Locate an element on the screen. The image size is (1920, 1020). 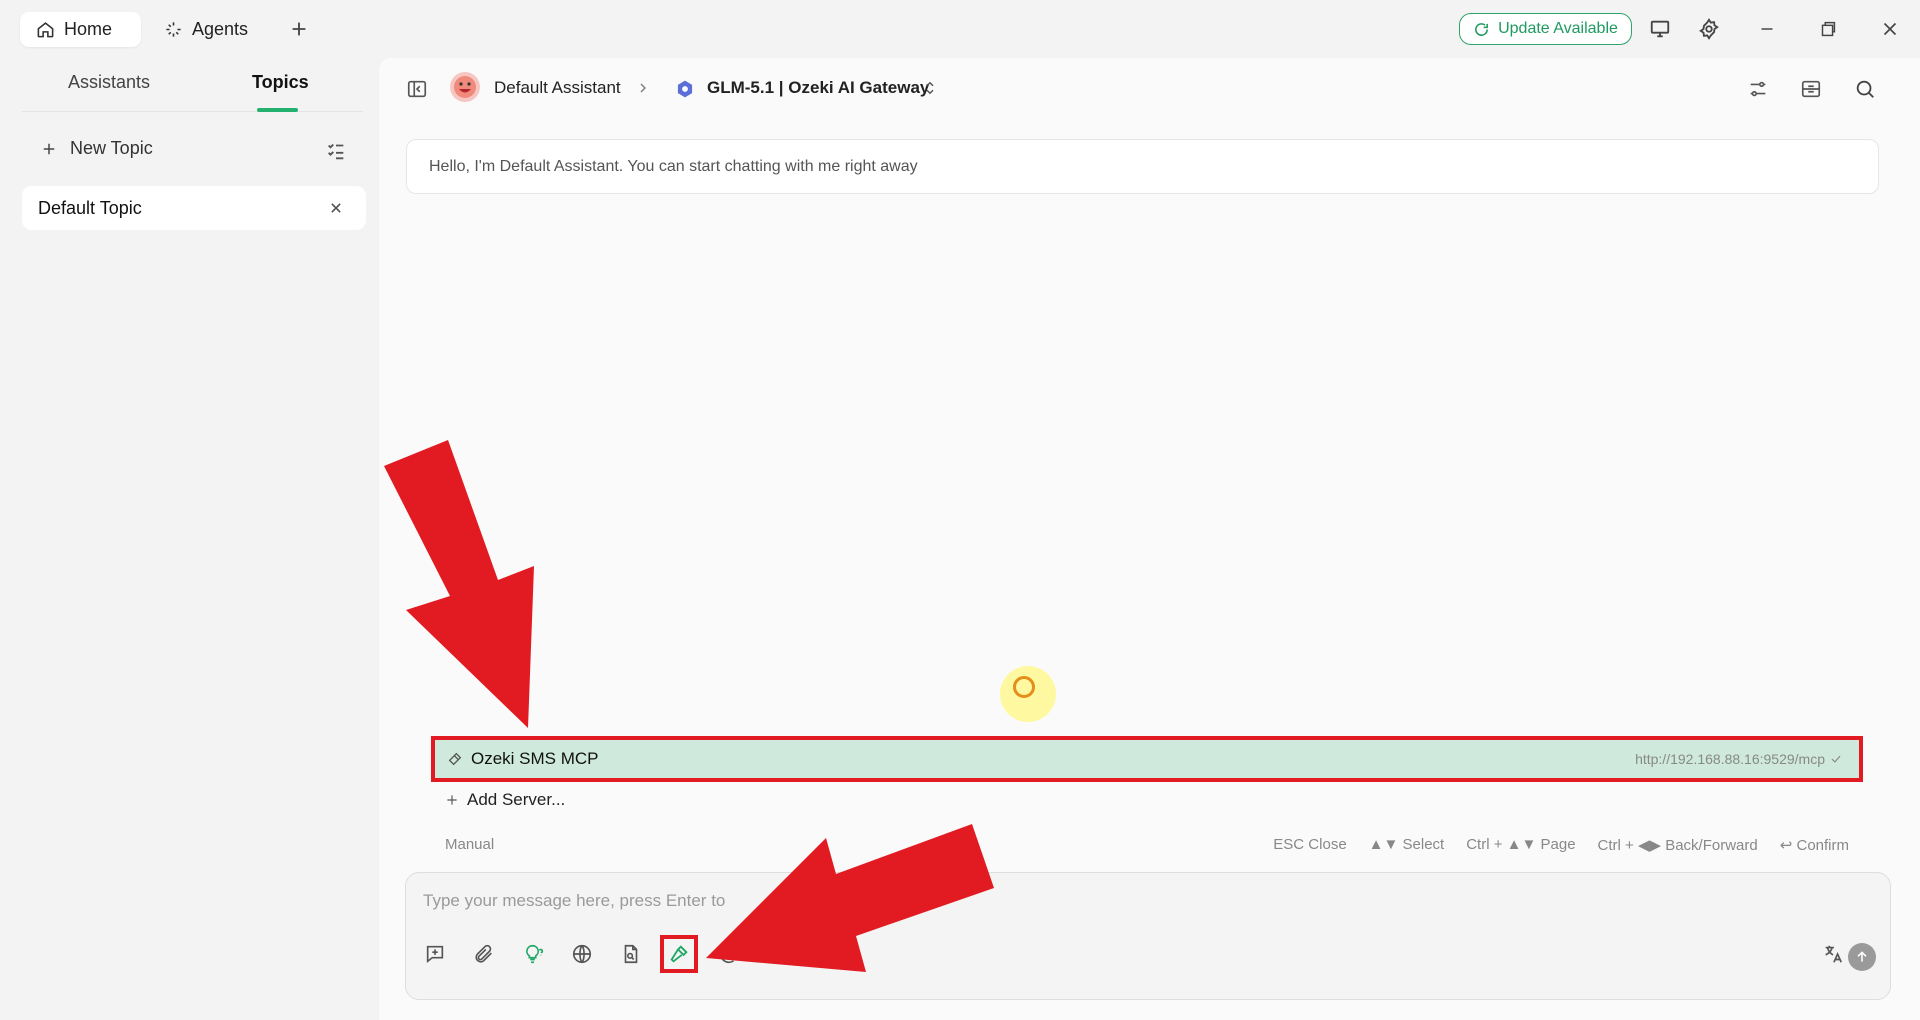
settings-button is located at coordinates (1709, 29).